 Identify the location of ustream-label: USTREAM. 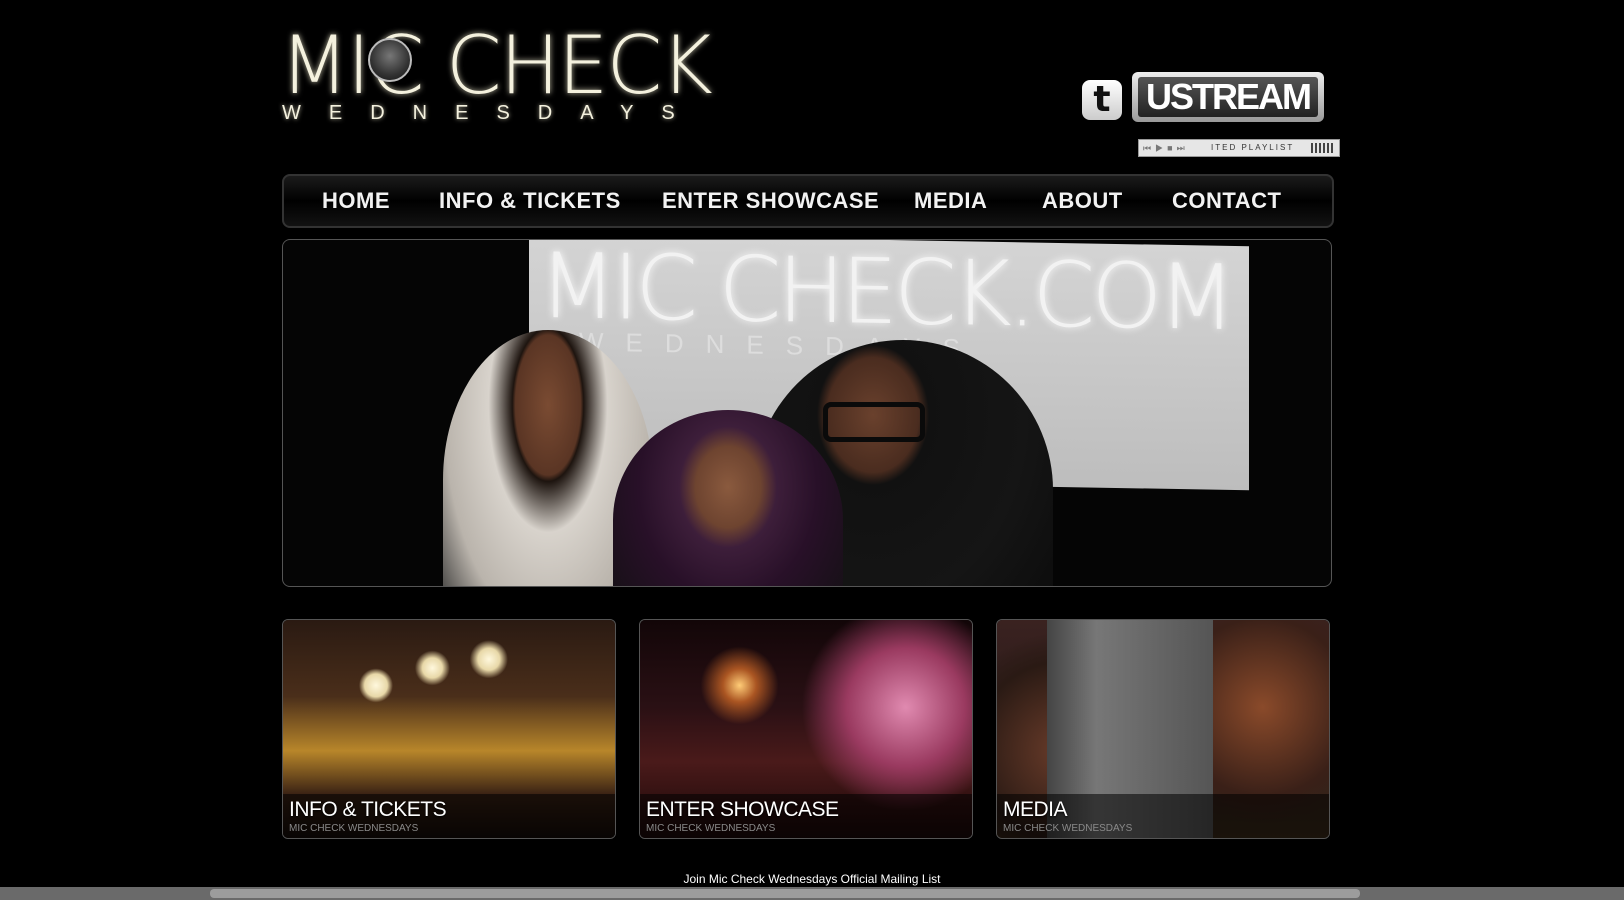
(1228, 97).